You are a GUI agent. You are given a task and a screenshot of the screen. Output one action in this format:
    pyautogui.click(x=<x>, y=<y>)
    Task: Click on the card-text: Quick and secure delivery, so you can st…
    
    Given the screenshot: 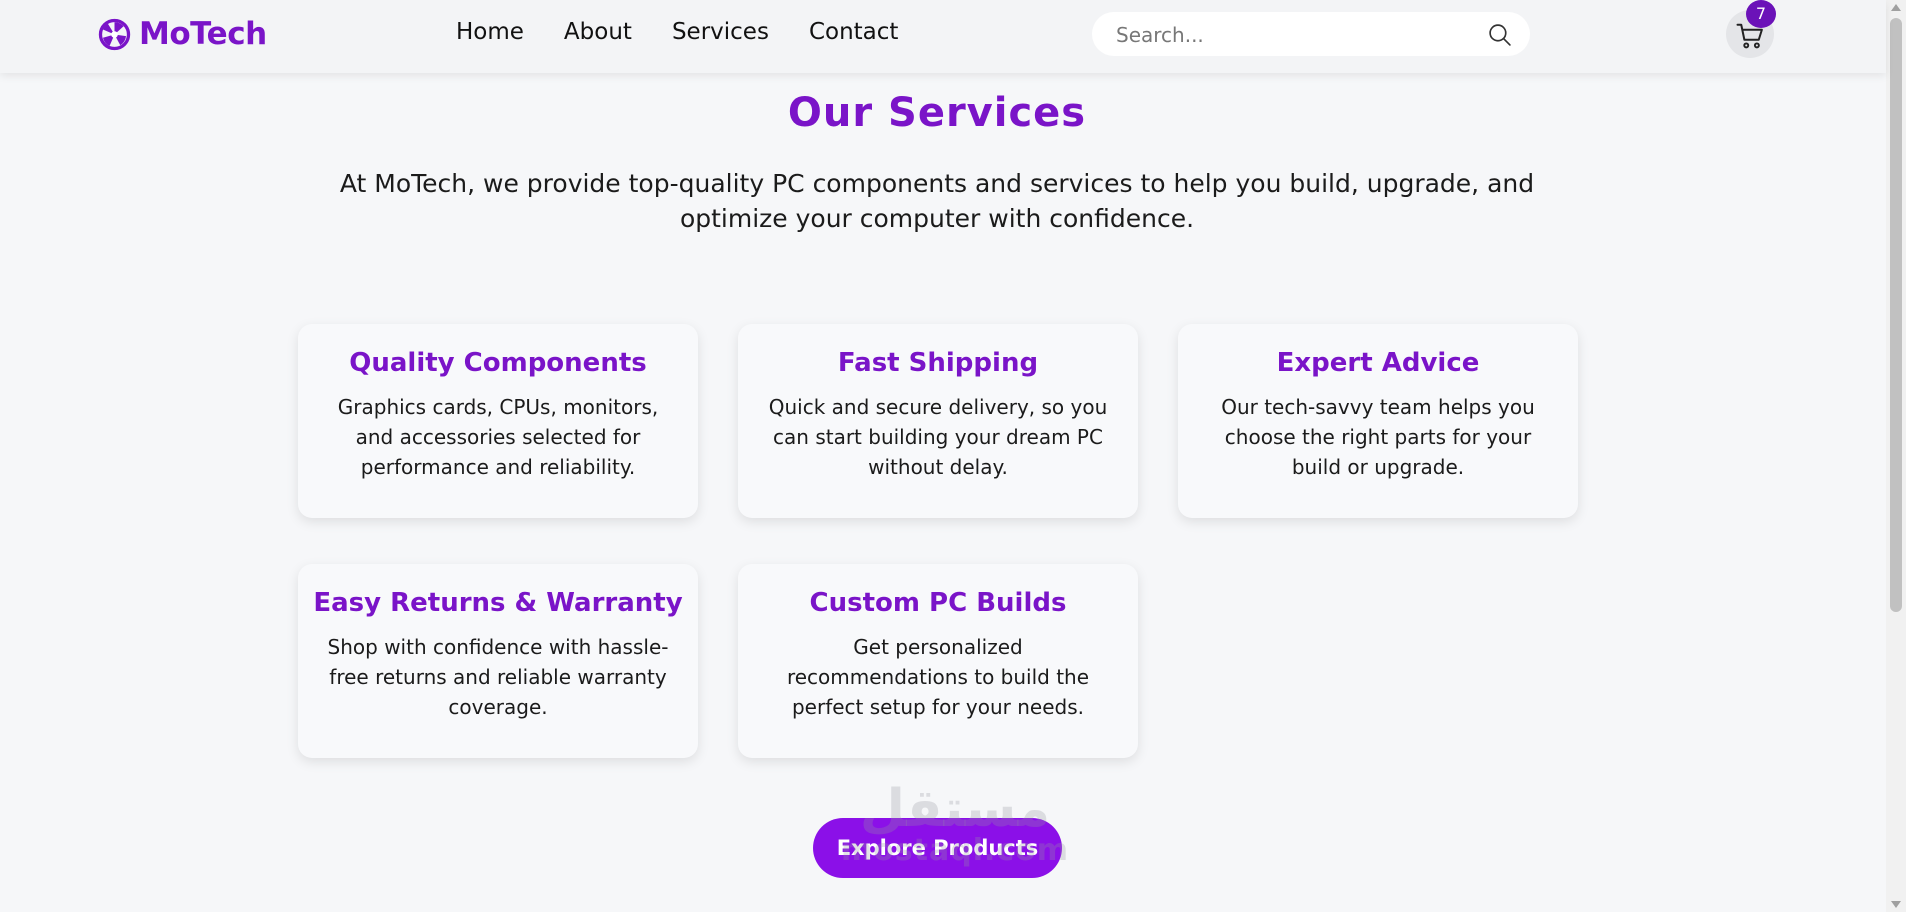 What is the action you would take?
    pyautogui.click(x=938, y=437)
    